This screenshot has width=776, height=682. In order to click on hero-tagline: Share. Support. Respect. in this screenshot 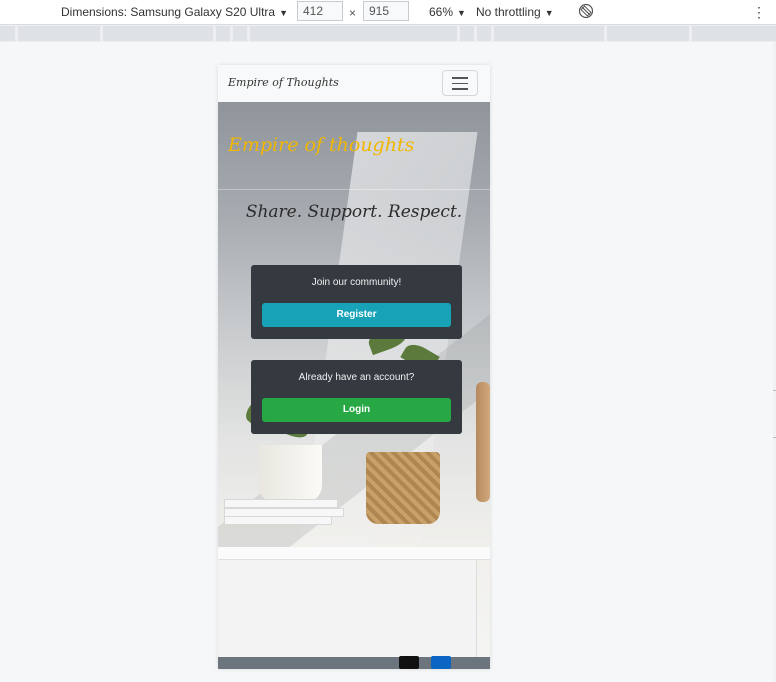, I will do `click(354, 212)`.